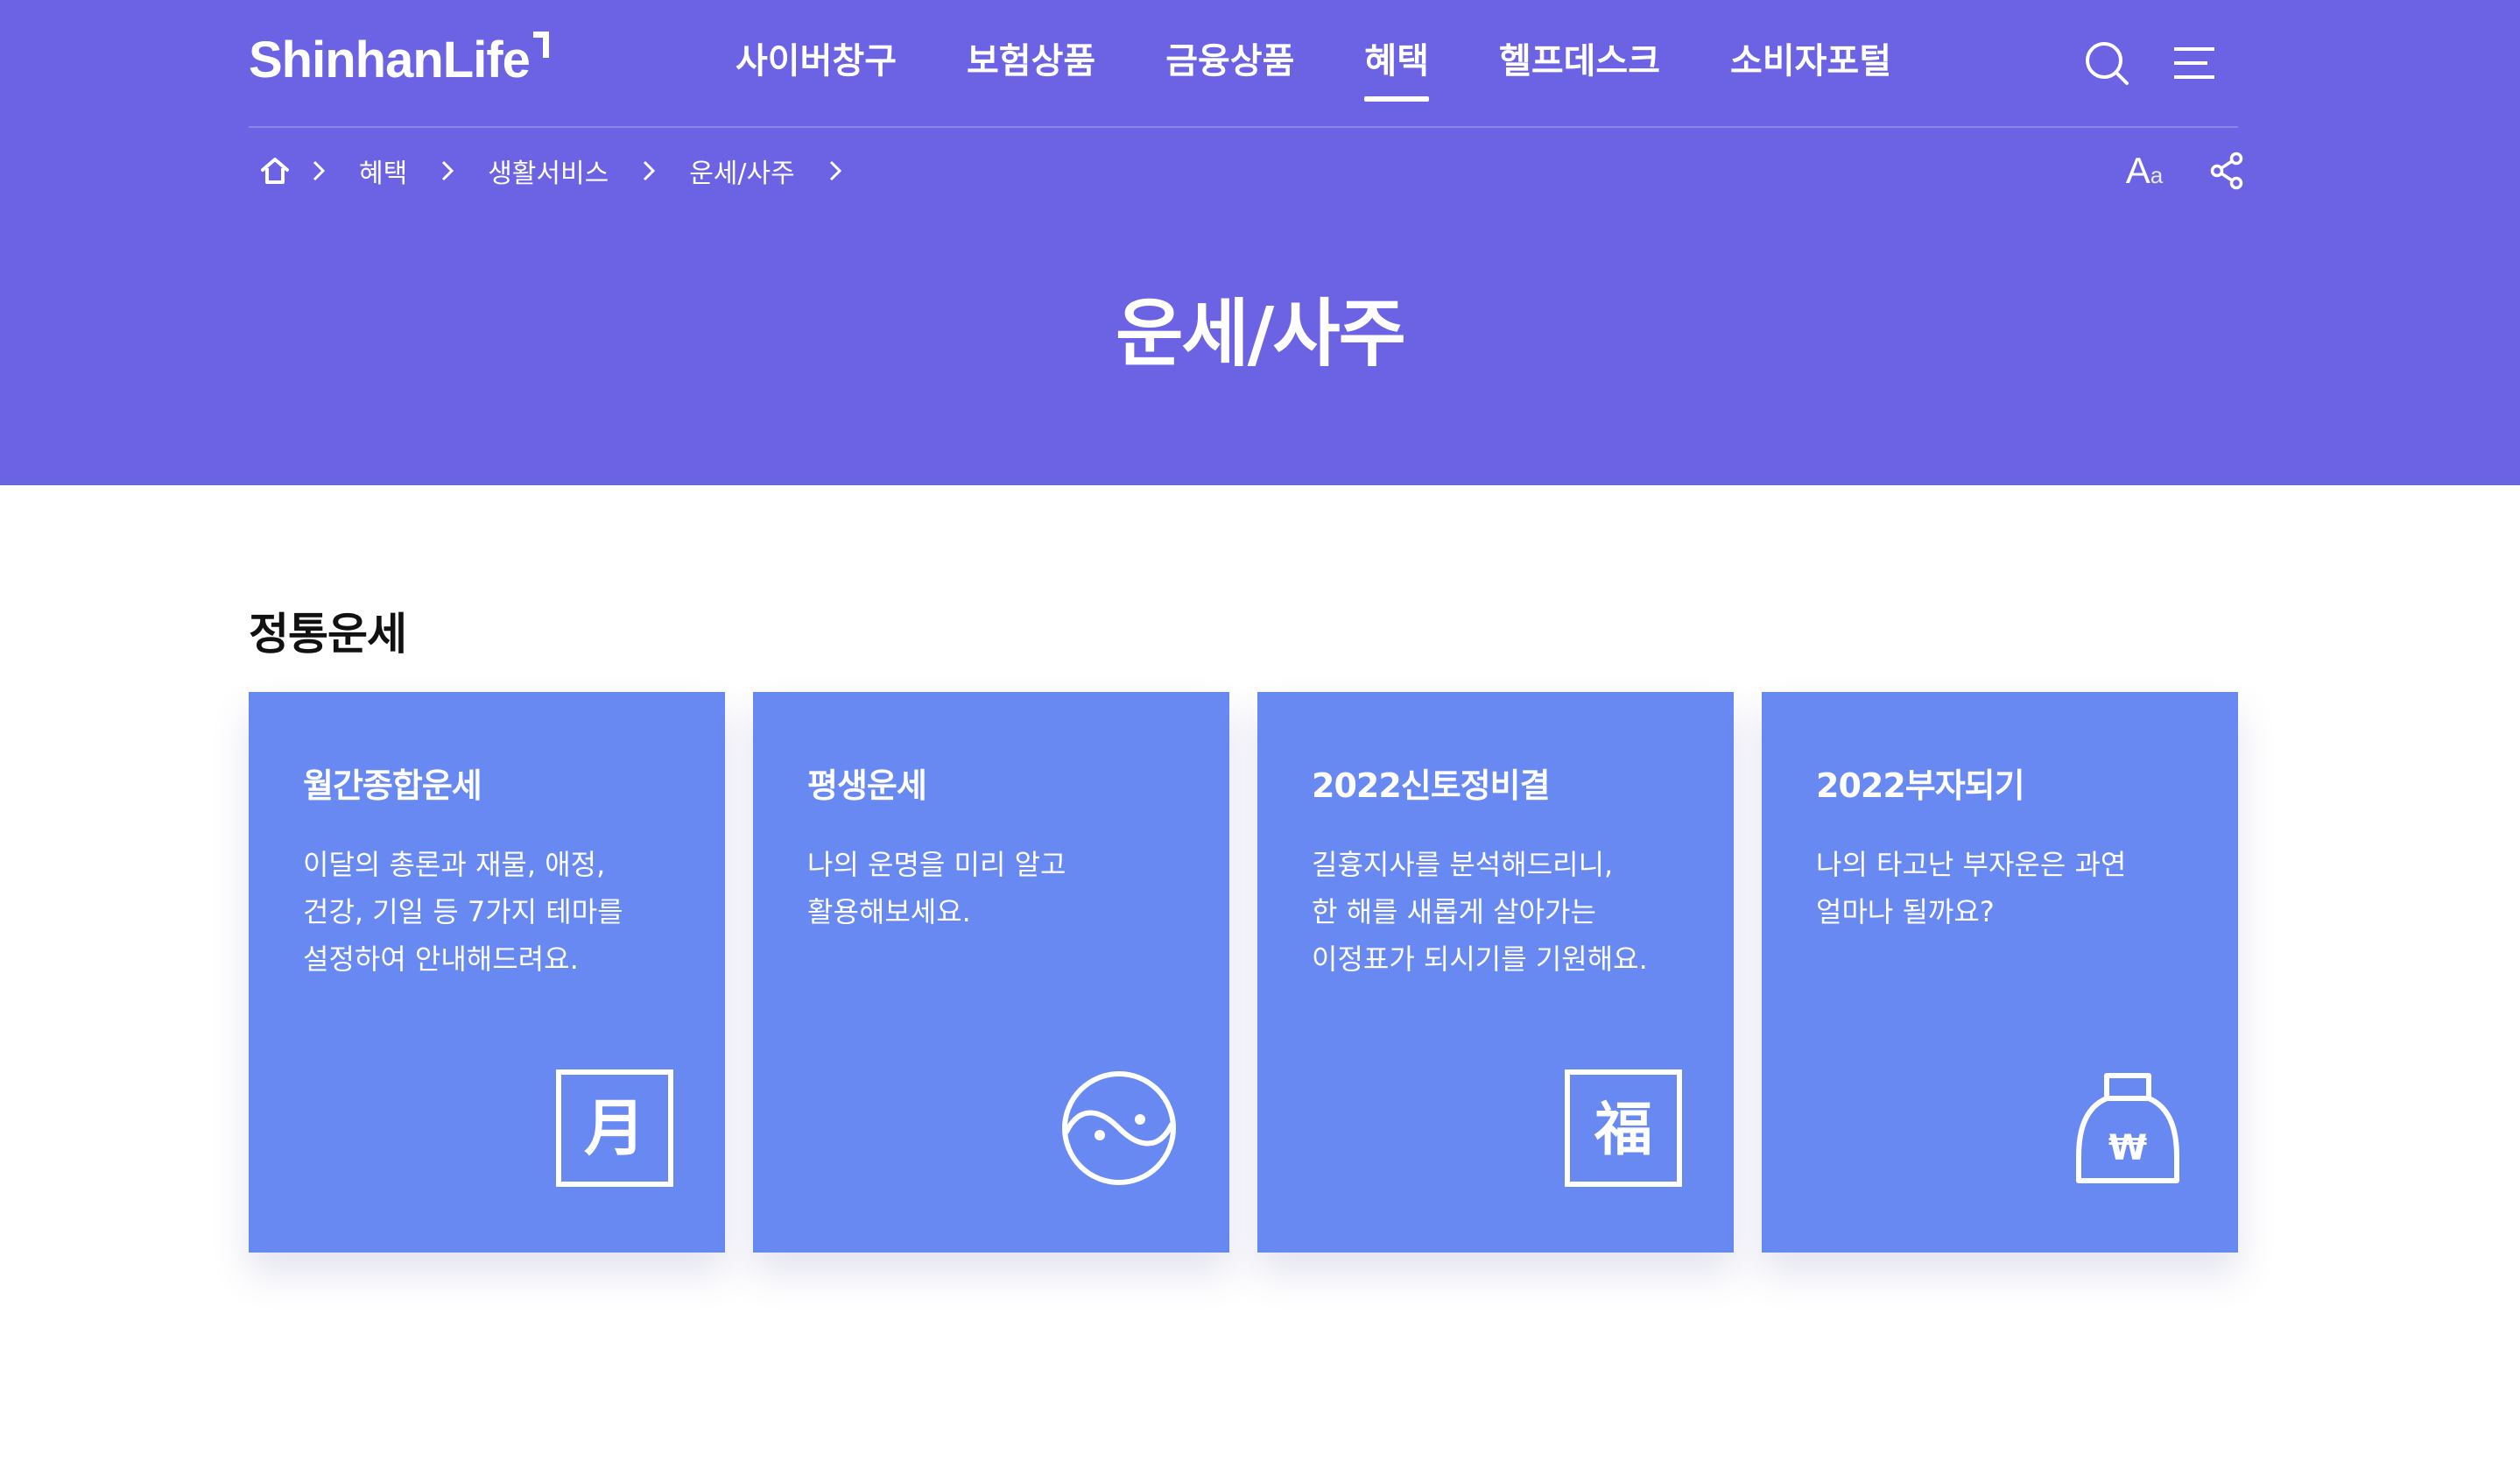  I want to click on yin-yang-icon, so click(1119, 1128).